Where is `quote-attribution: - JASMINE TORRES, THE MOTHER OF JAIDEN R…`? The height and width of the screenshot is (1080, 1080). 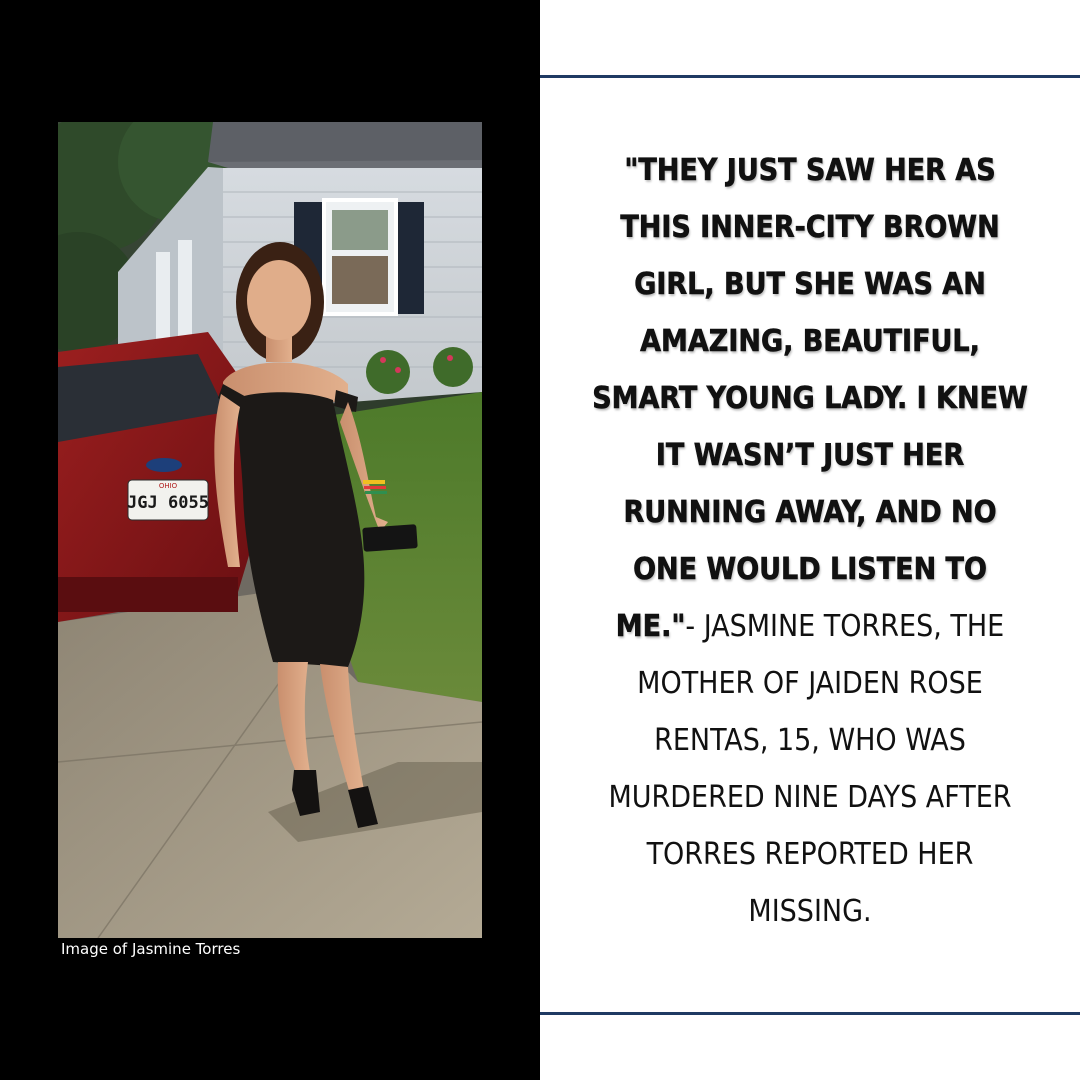 quote-attribution: - JASMINE TORRES, THE MOTHER OF JAIDEN R… is located at coordinates (810, 769).